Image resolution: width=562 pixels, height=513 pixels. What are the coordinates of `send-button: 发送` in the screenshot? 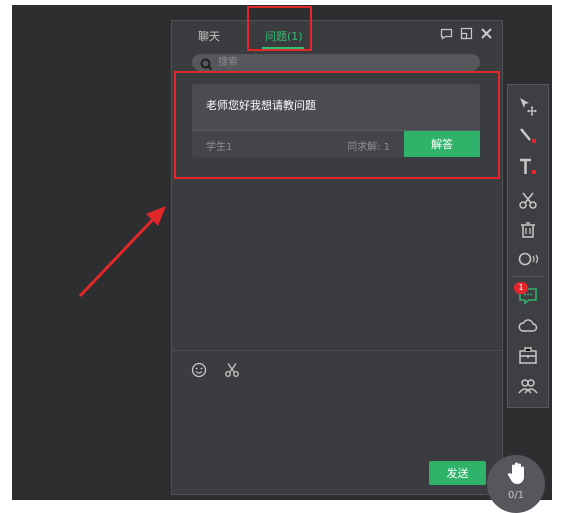 It's located at (457, 473).